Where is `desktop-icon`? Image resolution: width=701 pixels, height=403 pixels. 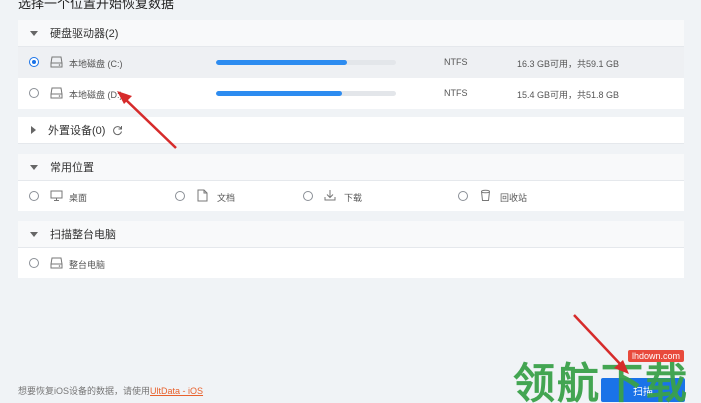
desktop-icon is located at coordinates (56, 195).